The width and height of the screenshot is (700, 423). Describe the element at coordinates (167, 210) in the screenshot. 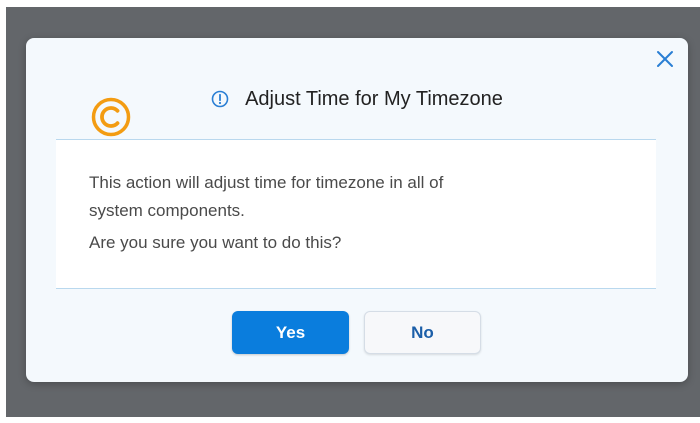

I see `message-line-2: system components.` at that location.